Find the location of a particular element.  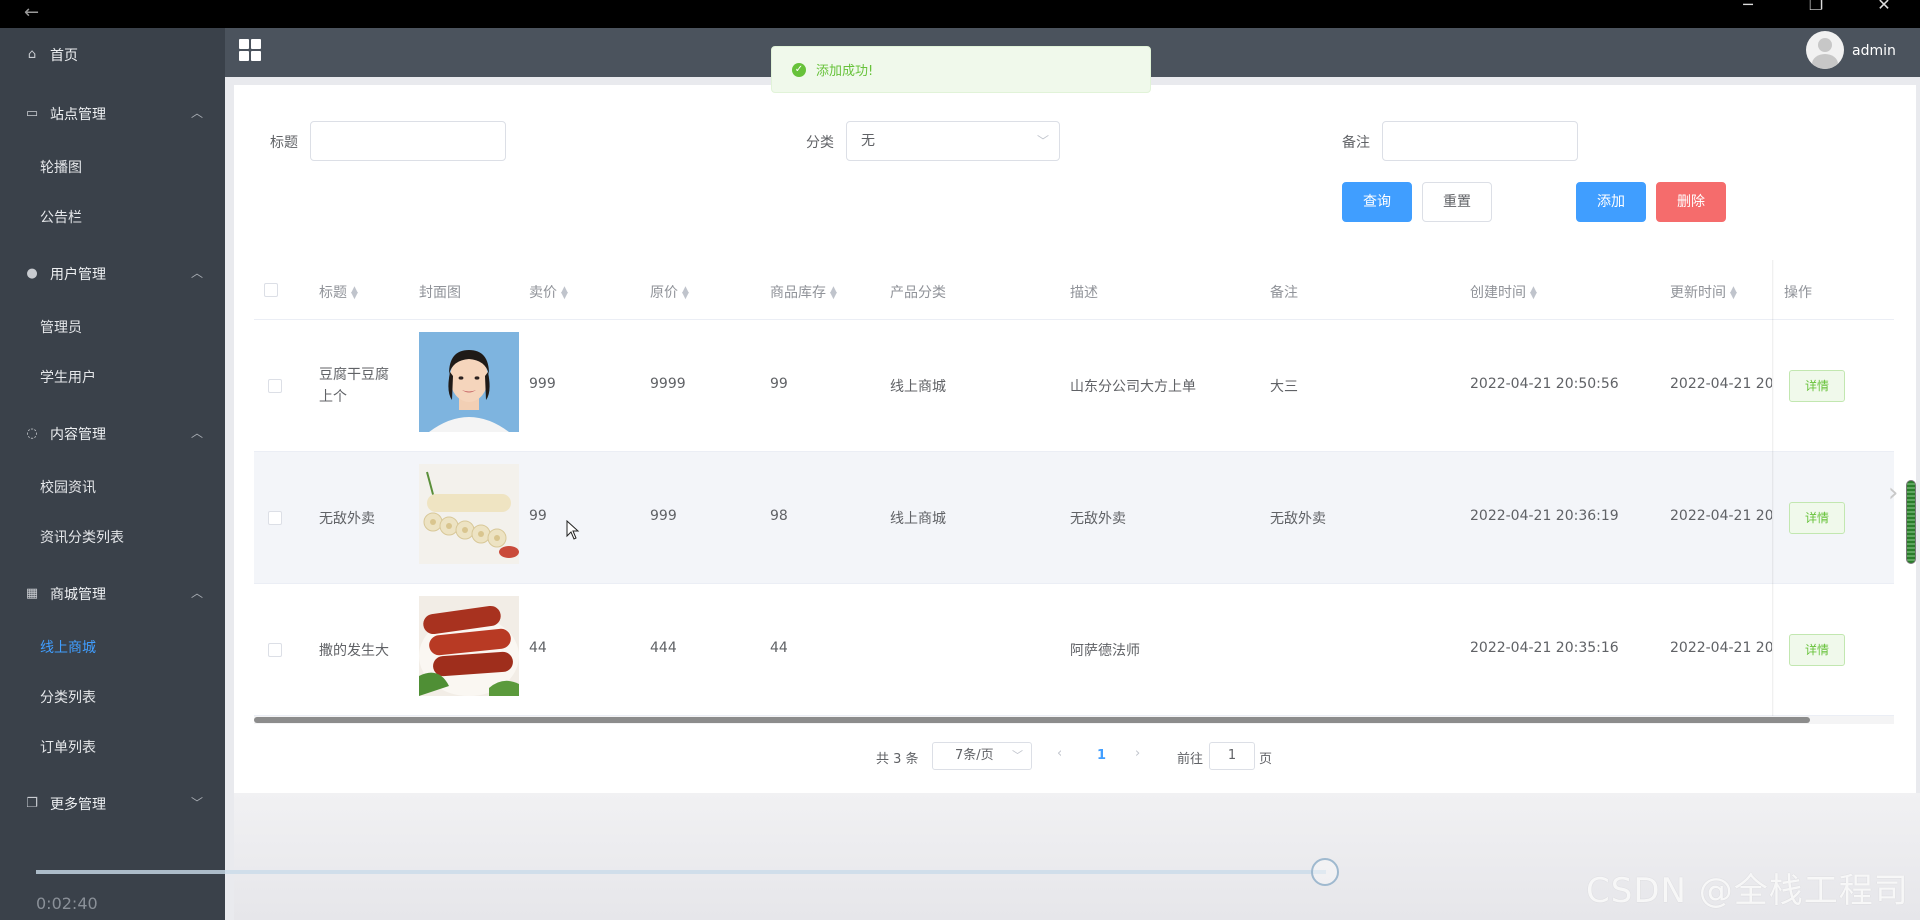

success-toast: ✓ 添加成功! is located at coordinates (961, 69).